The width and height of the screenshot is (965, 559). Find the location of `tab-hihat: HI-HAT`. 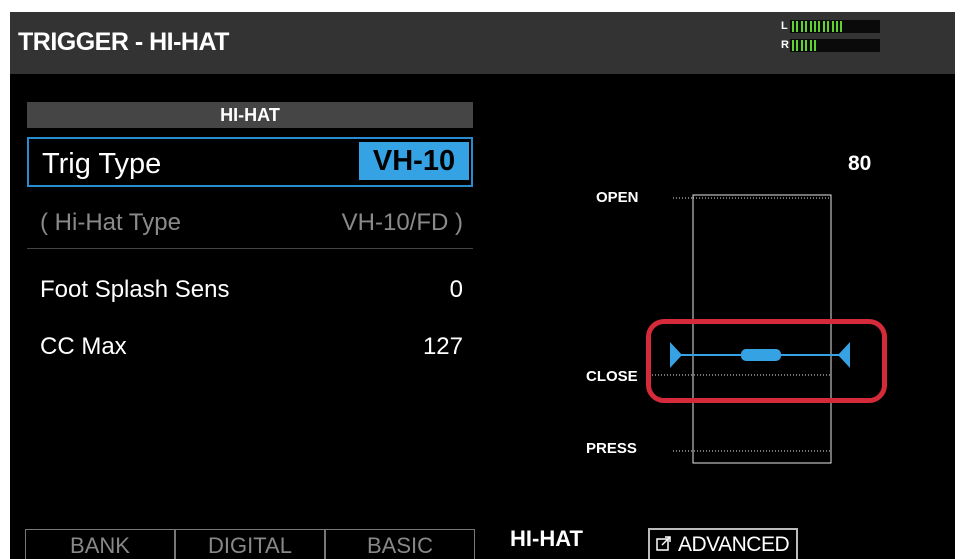

tab-hihat: HI-HAT is located at coordinates (546, 539).